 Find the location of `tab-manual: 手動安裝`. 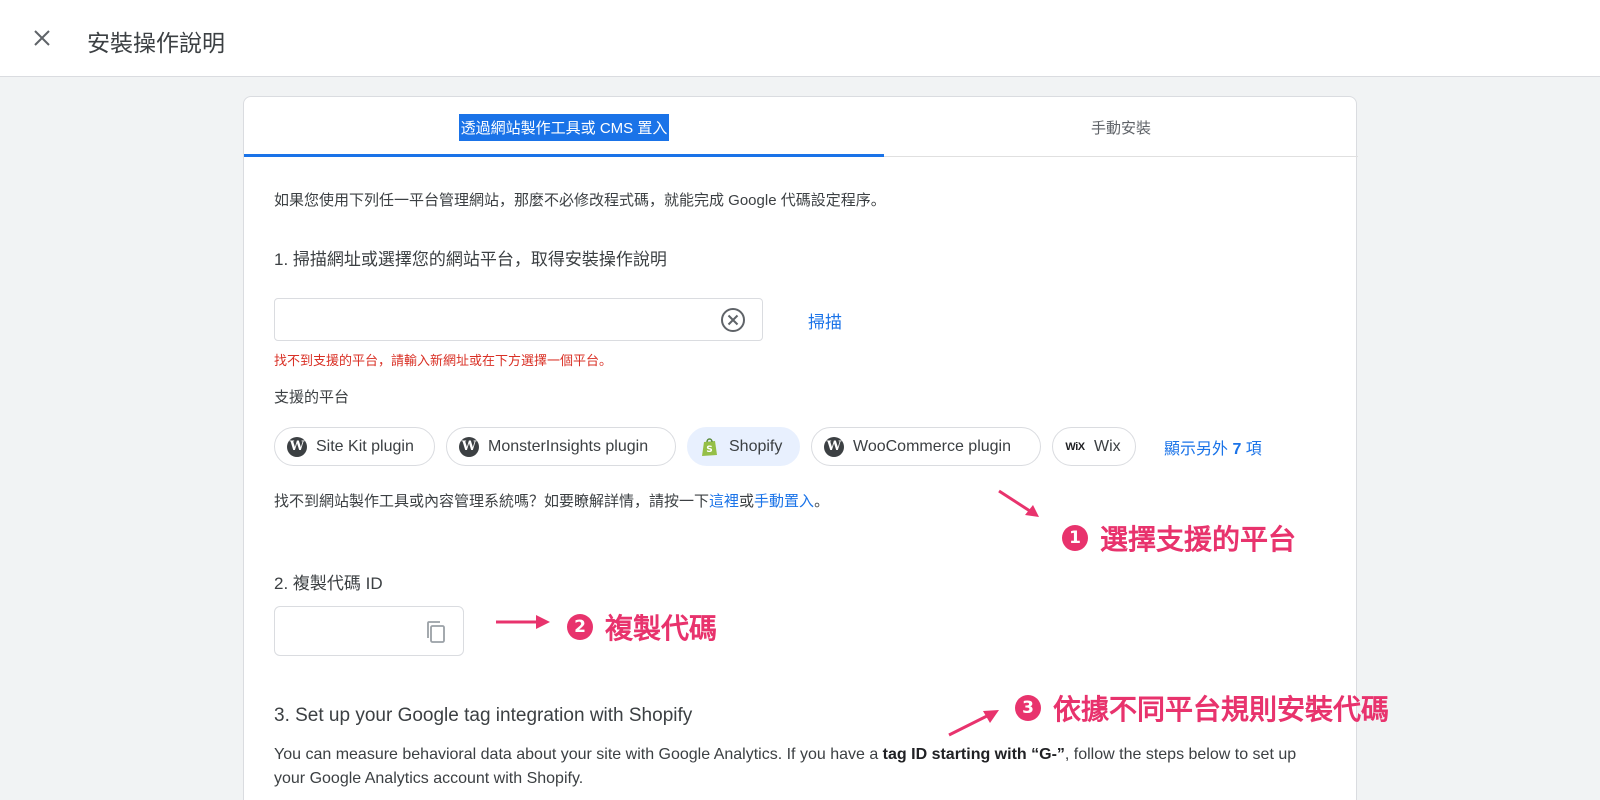

tab-manual: 手動安裝 is located at coordinates (1121, 127).